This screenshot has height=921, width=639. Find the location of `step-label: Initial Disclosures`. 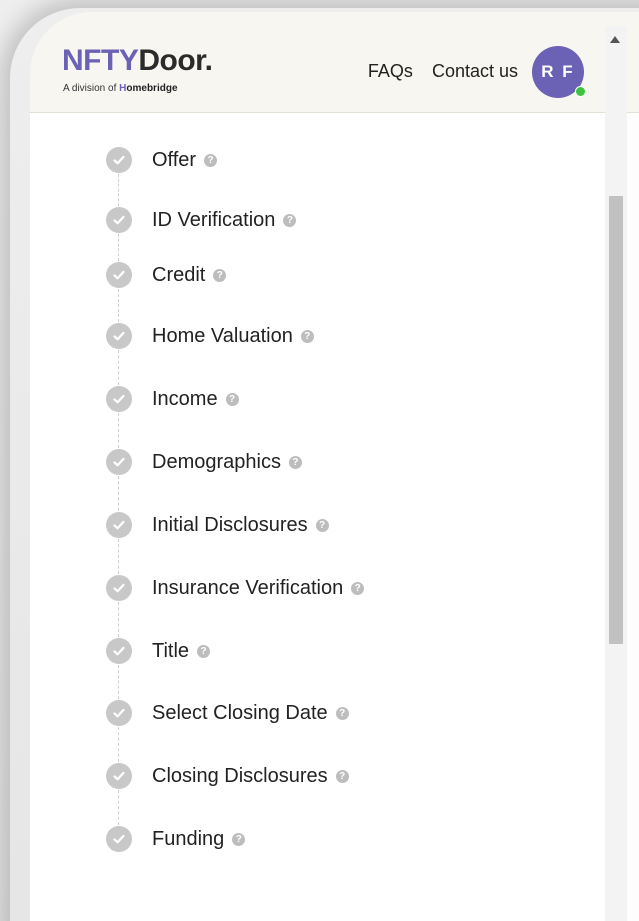

step-label: Initial Disclosures is located at coordinates (230, 524).